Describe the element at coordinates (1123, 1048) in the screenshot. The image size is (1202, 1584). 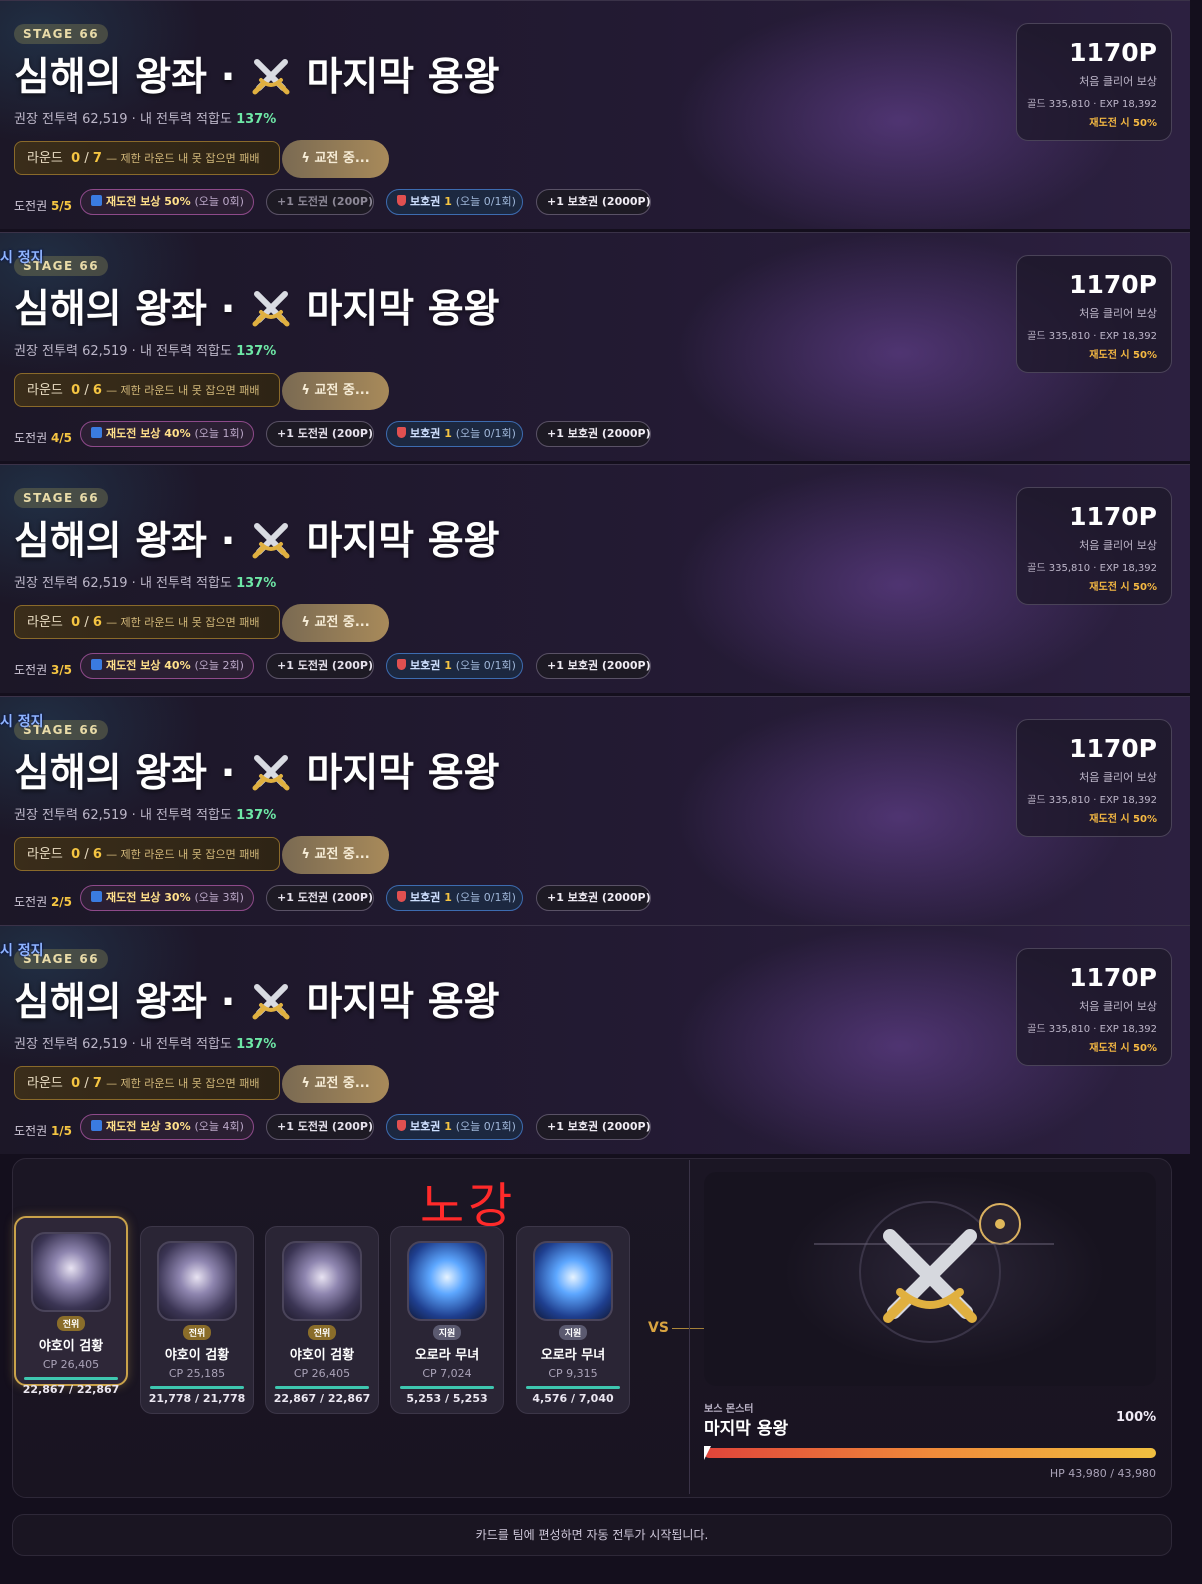
I see `reward-retry-rate: 재도전 시 50%` at that location.